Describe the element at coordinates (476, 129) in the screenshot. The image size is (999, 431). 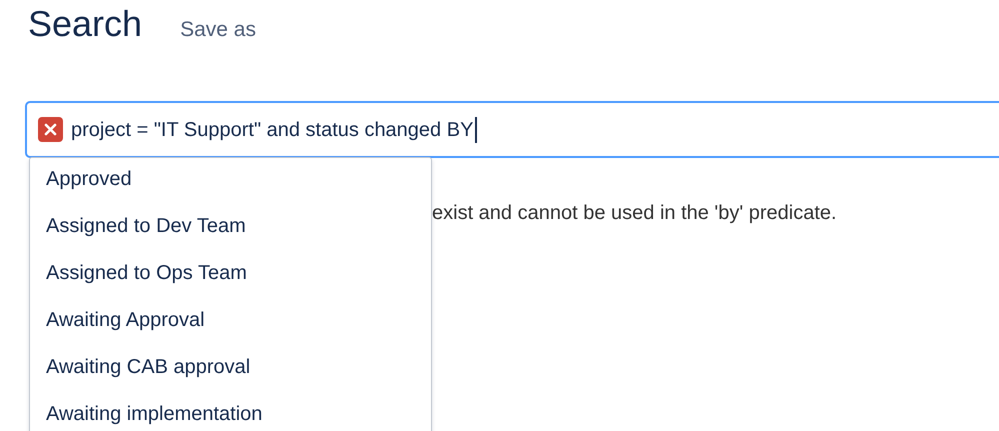
I see `text-cursor` at that location.